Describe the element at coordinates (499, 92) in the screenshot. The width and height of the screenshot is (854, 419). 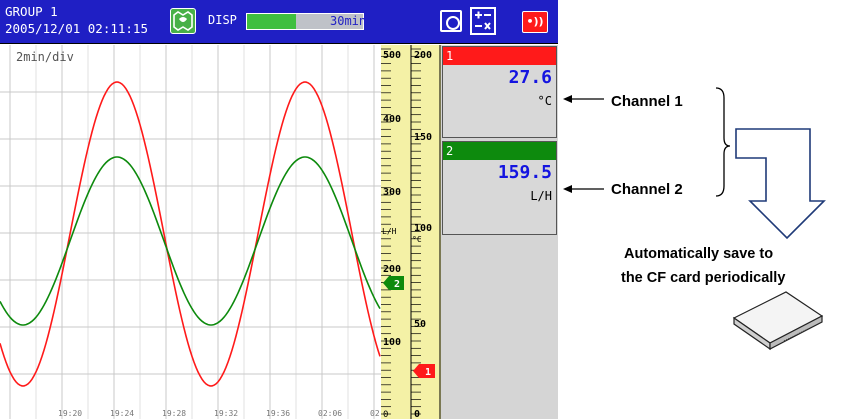
I see `channel-1-panel: 1 27.6 °C` at that location.